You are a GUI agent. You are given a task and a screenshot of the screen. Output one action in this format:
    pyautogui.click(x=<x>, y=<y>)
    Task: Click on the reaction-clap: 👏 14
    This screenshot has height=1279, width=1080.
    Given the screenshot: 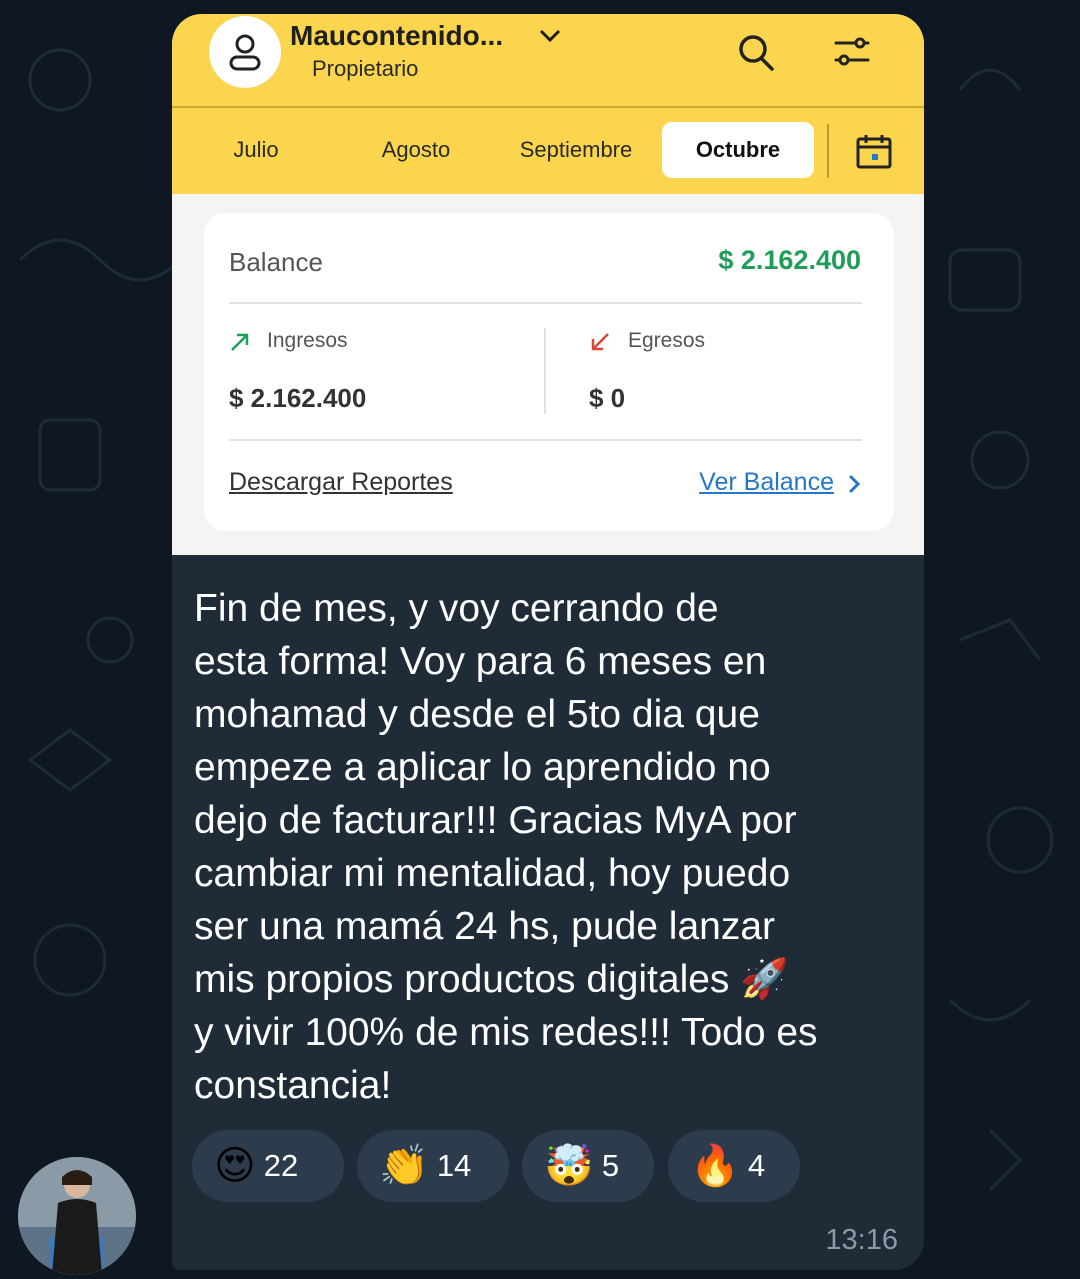 What is the action you would take?
    pyautogui.click(x=433, y=1166)
    